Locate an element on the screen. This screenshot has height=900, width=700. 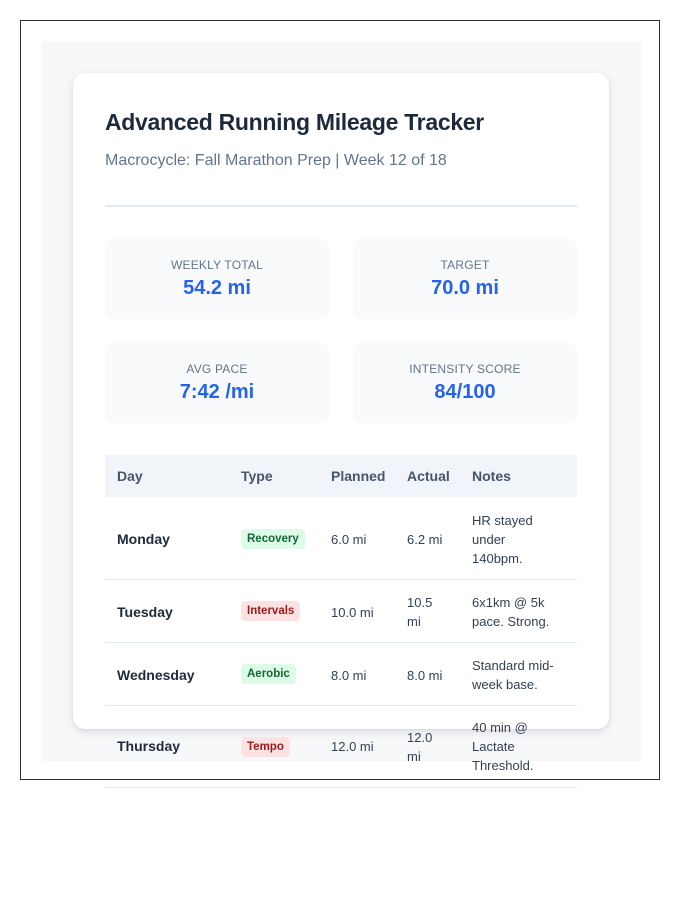
cell-actual: 10.5 mi is located at coordinates (420, 612).